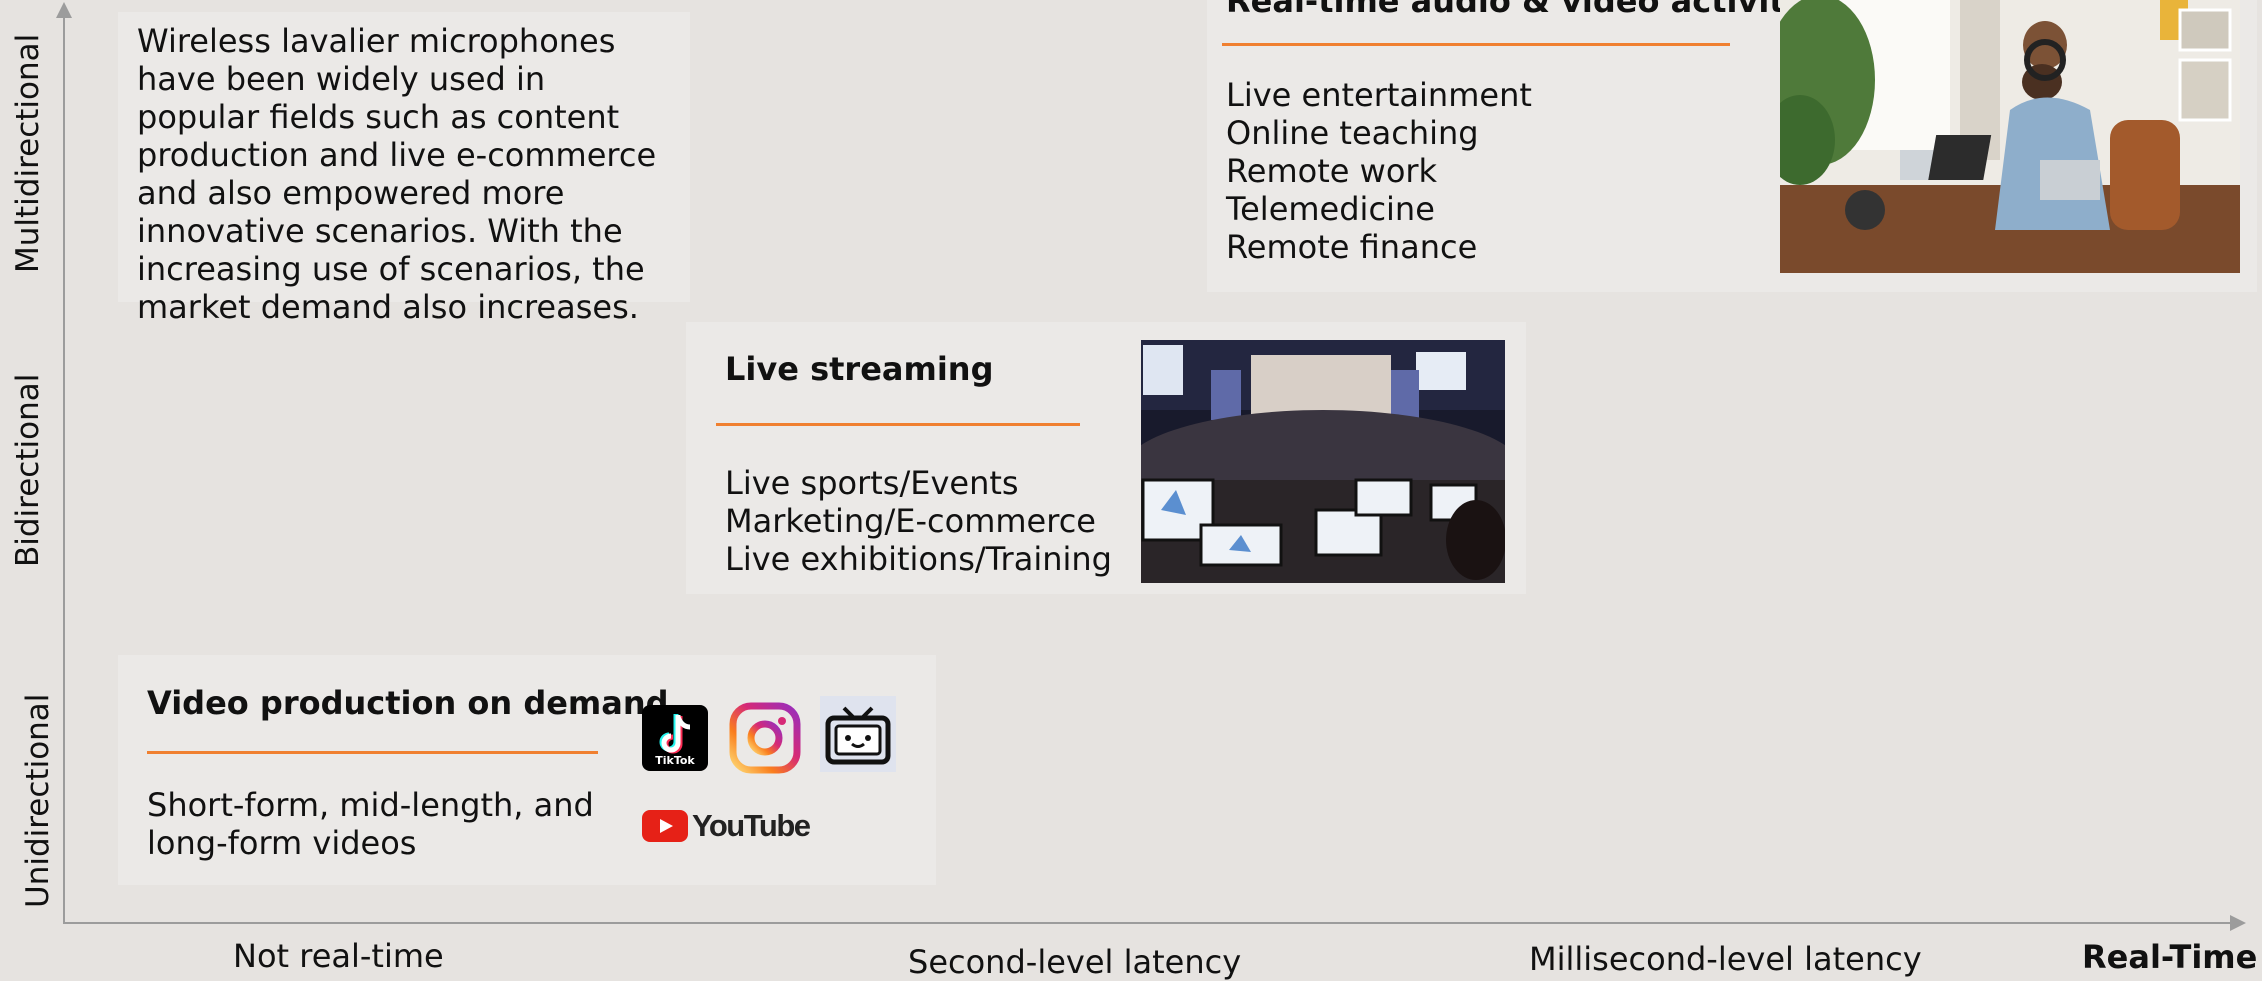  Describe the element at coordinates (665, 826) in the screenshot. I see `youtube-icon` at that location.